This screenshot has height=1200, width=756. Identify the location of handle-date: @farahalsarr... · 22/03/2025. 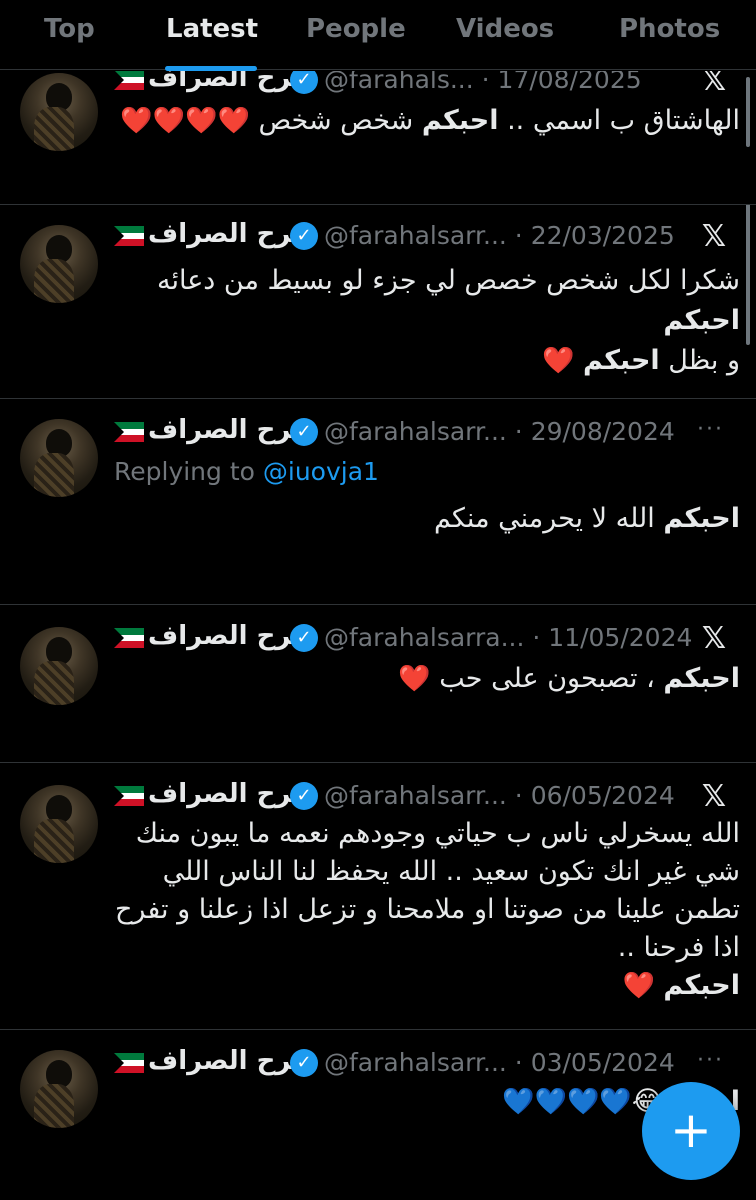
(499, 235).